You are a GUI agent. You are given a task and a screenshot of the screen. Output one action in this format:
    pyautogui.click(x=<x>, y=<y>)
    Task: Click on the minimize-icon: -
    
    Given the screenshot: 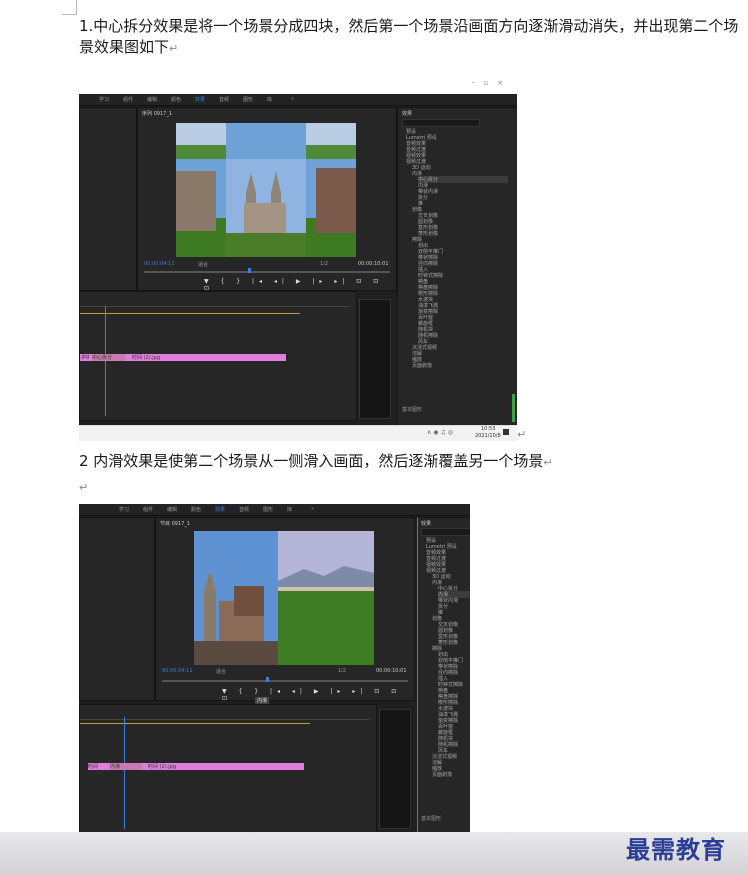 What is the action you would take?
    pyautogui.click(x=478, y=83)
    